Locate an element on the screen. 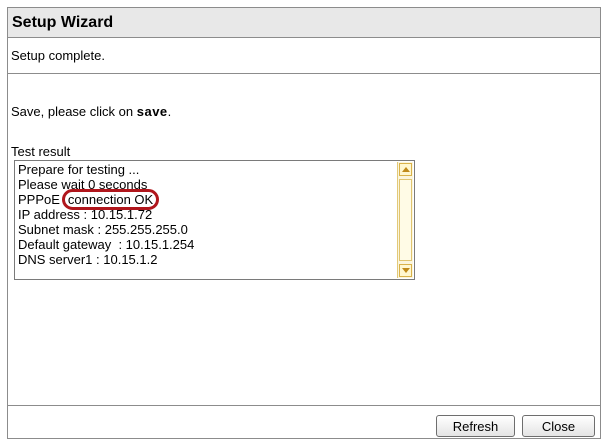 Image resolution: width=605 pixels, height=446 pixels. scroll-up-button is located at coordinates (405, 169).